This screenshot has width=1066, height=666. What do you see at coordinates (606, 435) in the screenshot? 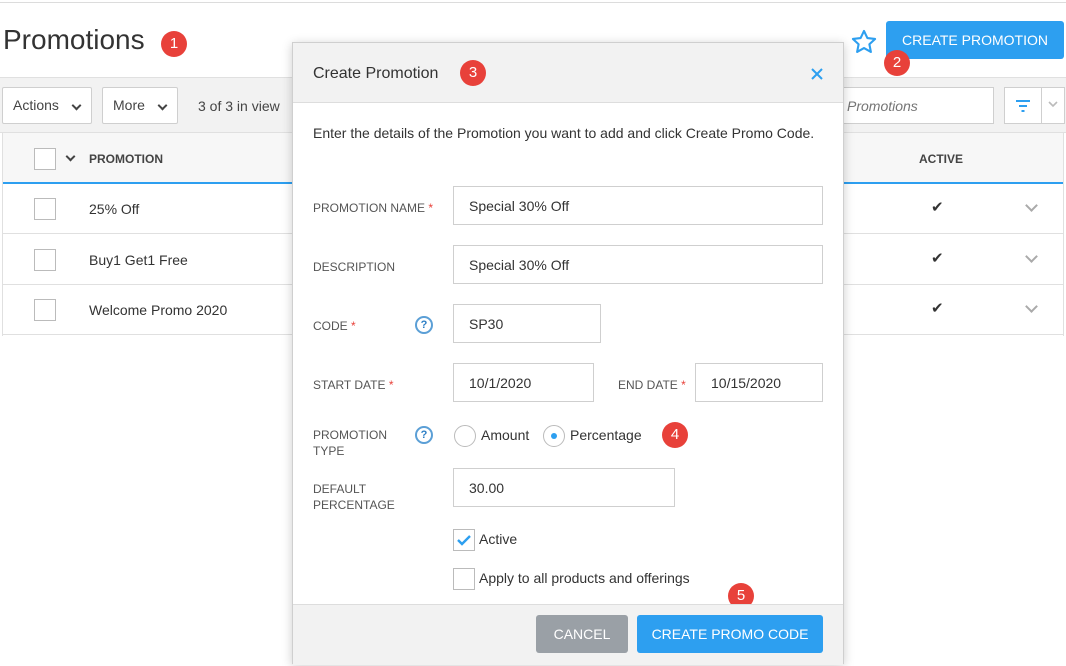
I see `percentage-radio-label: Percentage` at bounding box center [606, 435].